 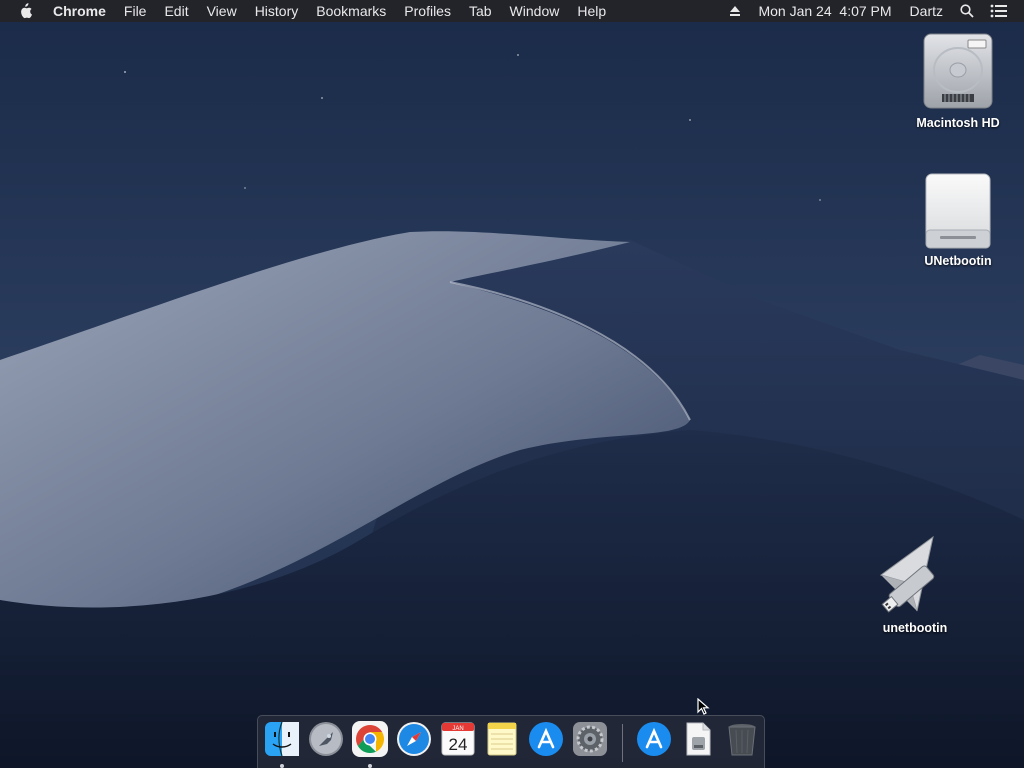 I want to click on launchpad-icon, so click(x=326, y=739).